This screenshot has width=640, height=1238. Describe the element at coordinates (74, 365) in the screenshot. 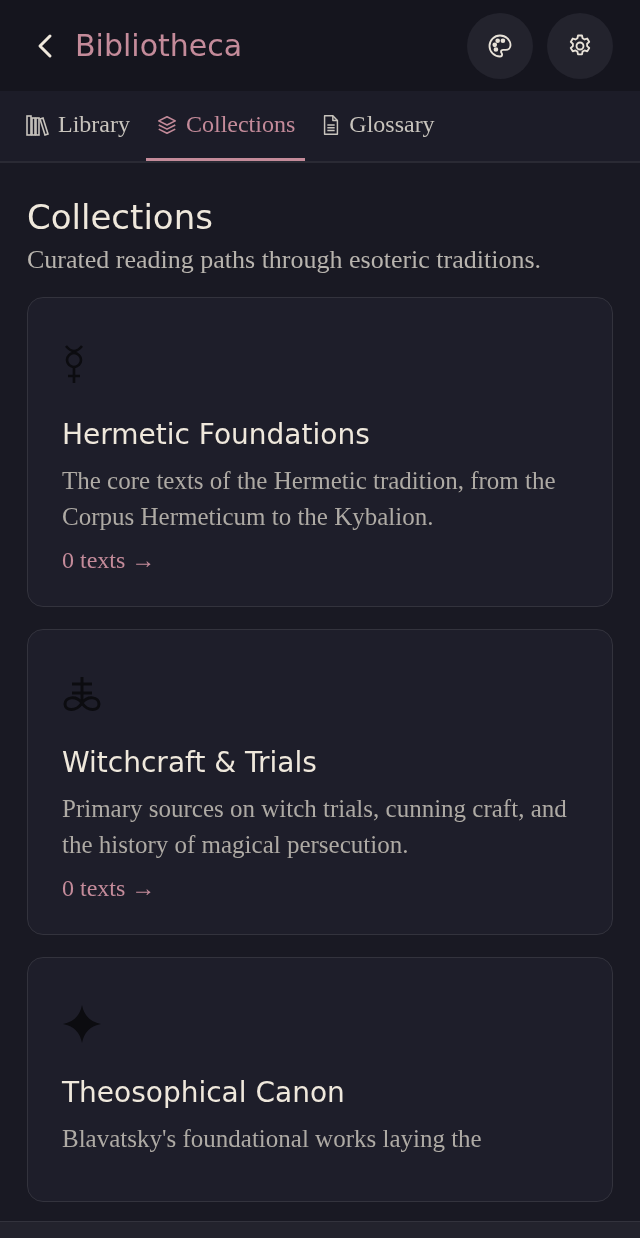

I see `mercury-symbol-icon` at that location.